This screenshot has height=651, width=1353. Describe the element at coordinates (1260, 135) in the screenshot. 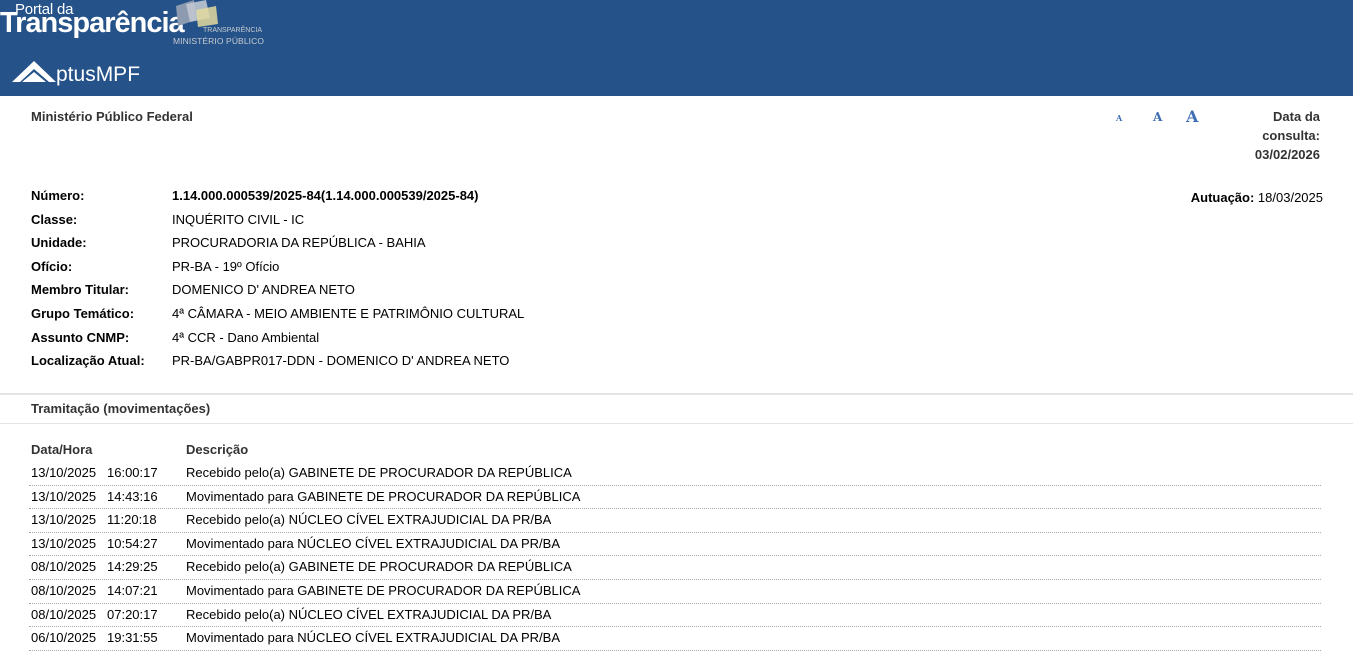

I see `consulta-date: Data da consulta: 03/02/2026` at that location.